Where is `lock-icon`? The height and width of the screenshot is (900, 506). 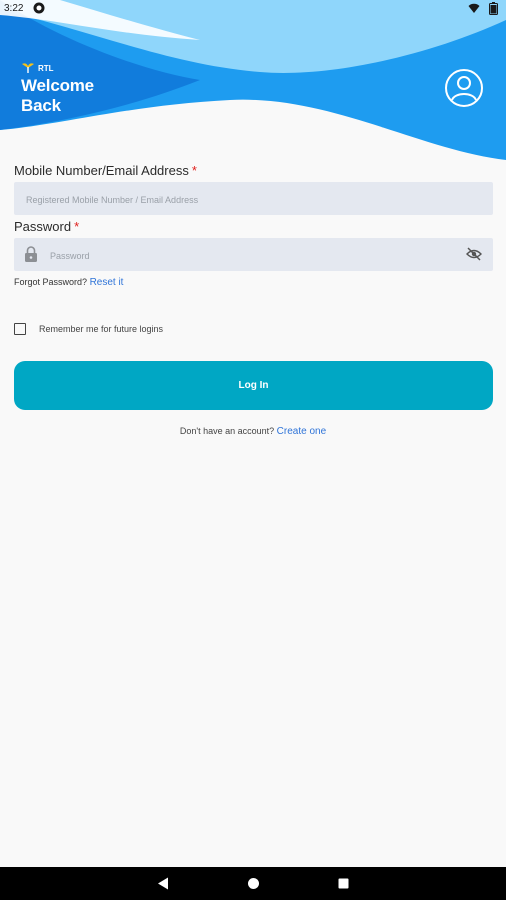 lock-icon is located at coordinates (31, 254).